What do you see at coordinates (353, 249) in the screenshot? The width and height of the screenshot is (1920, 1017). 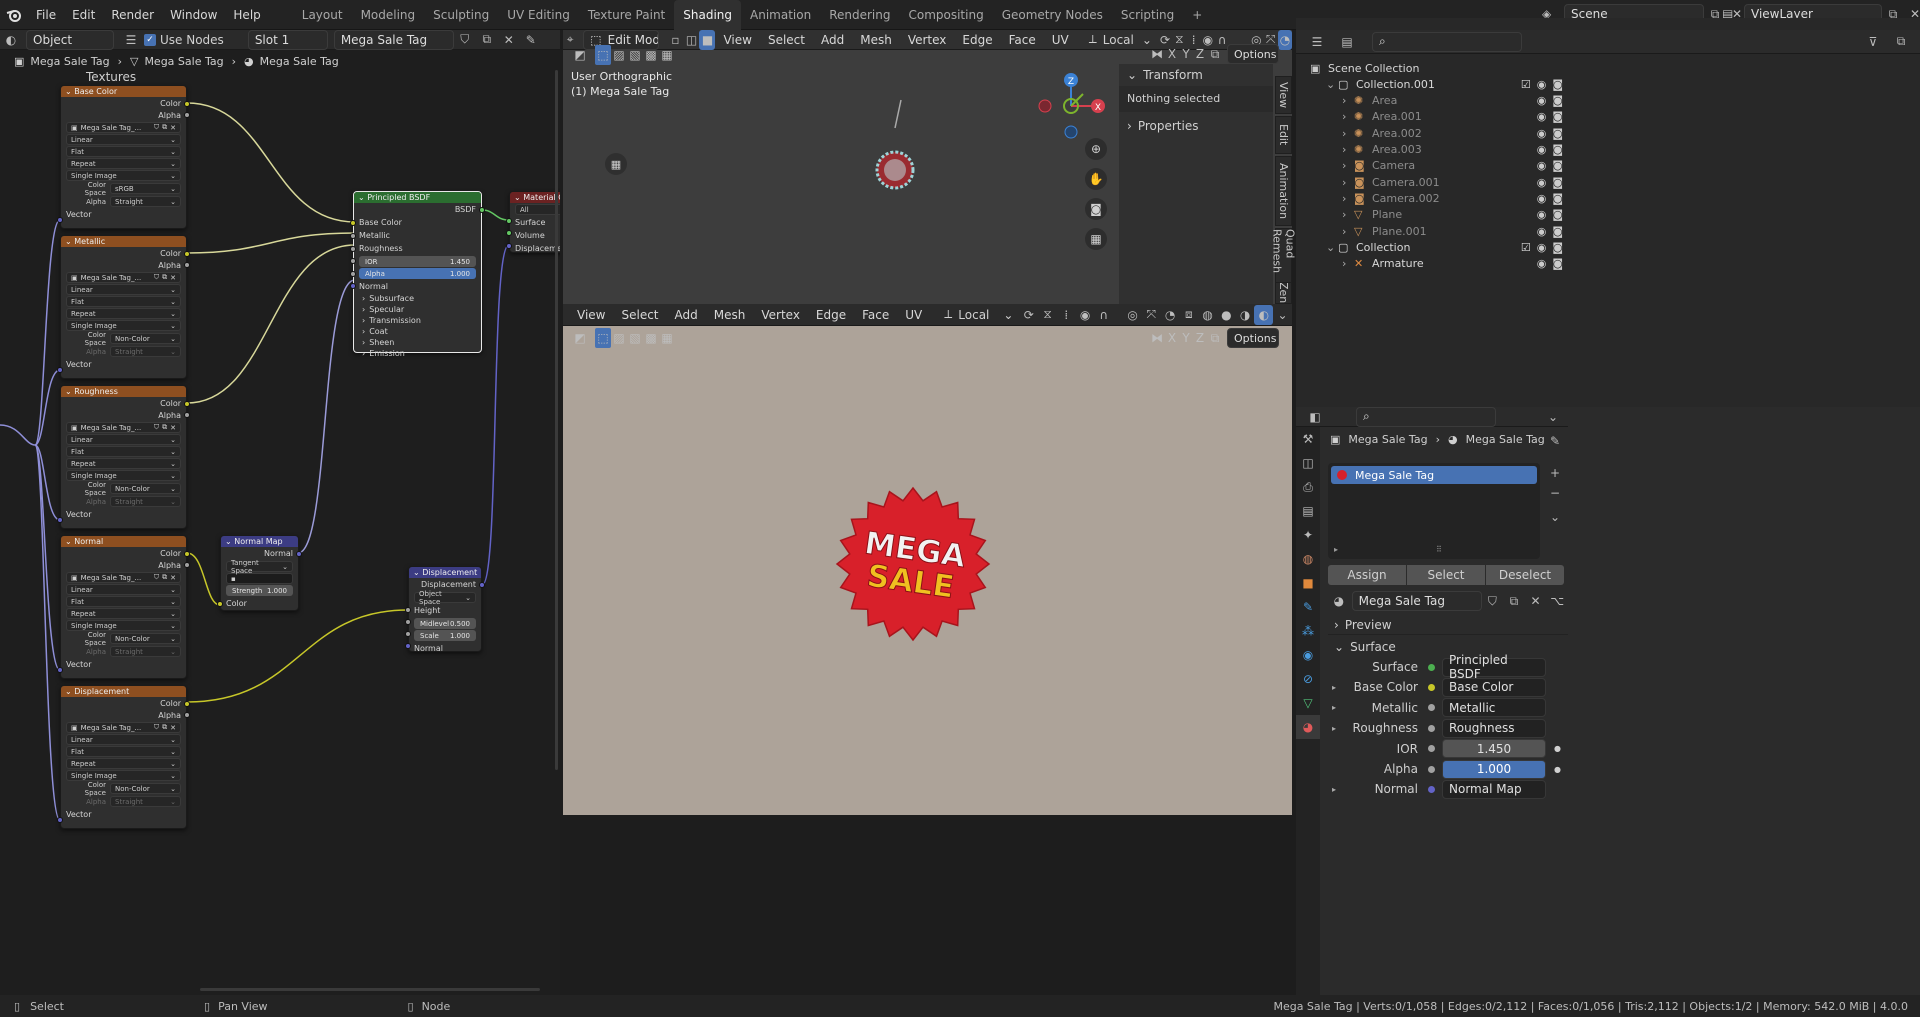 I see `socket-roughness-in` at bounding box center [353, 249].